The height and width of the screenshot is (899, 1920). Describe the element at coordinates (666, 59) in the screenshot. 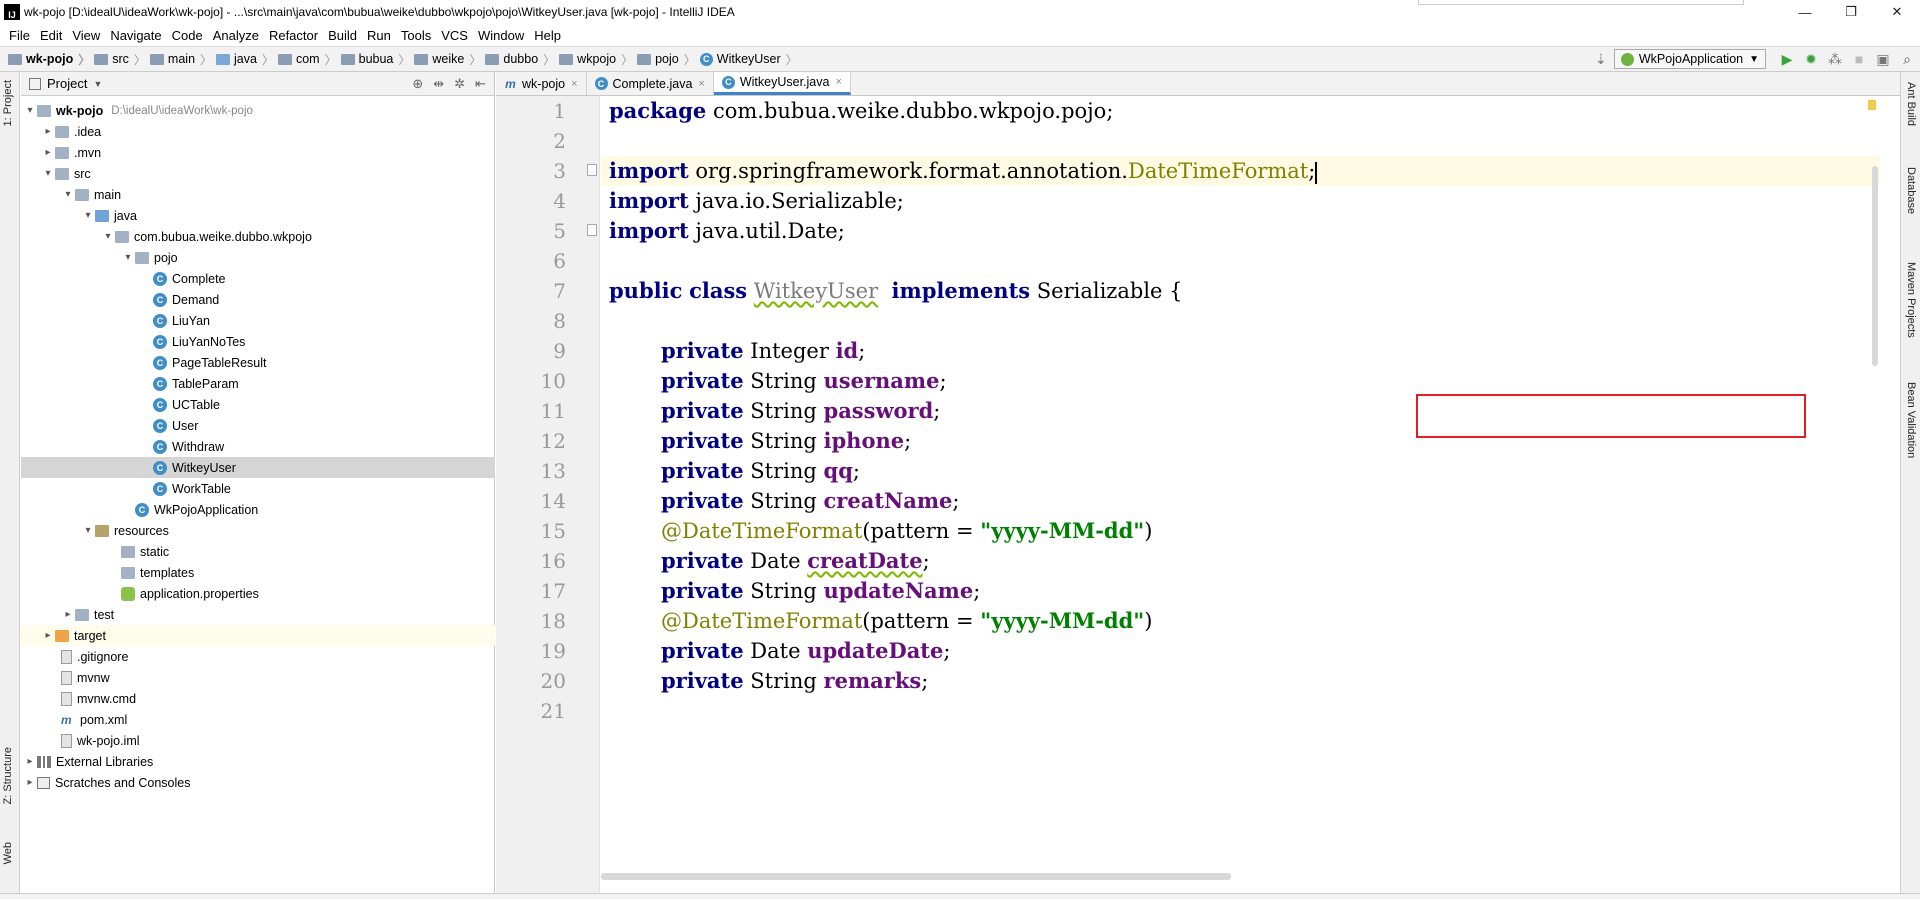

I see `breadcrumb-pojo: pojo 〉` at that location.